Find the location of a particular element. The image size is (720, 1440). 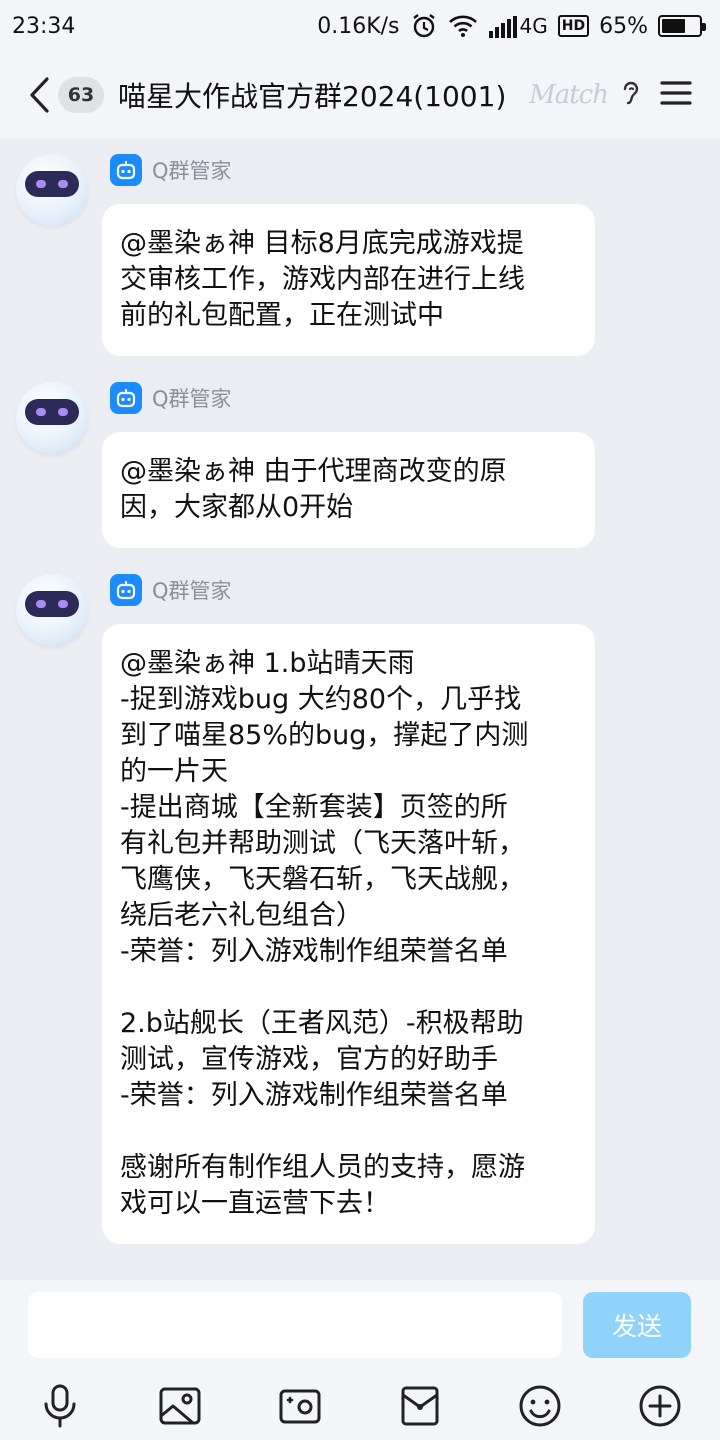

wifi-icon is located at coordinates (463, 26).